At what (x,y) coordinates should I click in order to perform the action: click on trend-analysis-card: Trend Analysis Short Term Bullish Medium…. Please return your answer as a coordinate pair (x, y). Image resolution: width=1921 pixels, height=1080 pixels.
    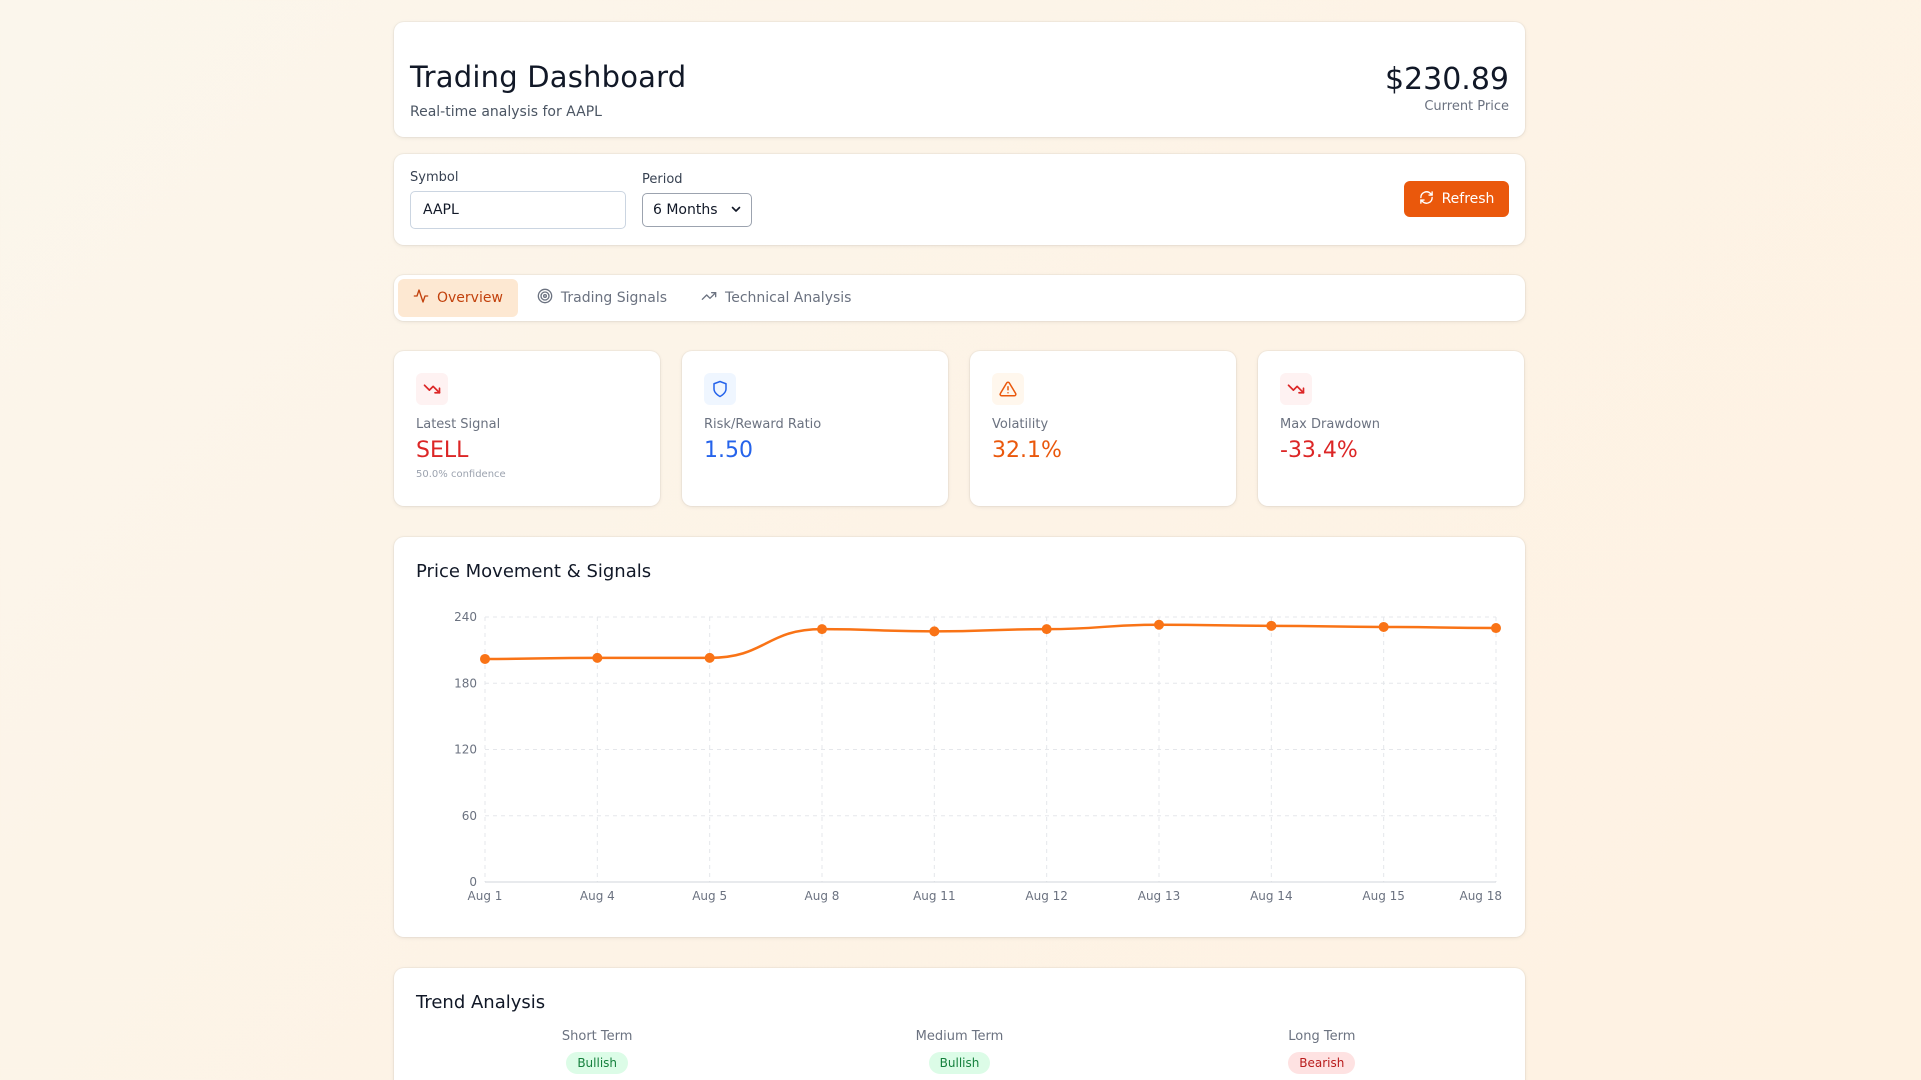
    Looking at the image, I should click on (959, 1024).